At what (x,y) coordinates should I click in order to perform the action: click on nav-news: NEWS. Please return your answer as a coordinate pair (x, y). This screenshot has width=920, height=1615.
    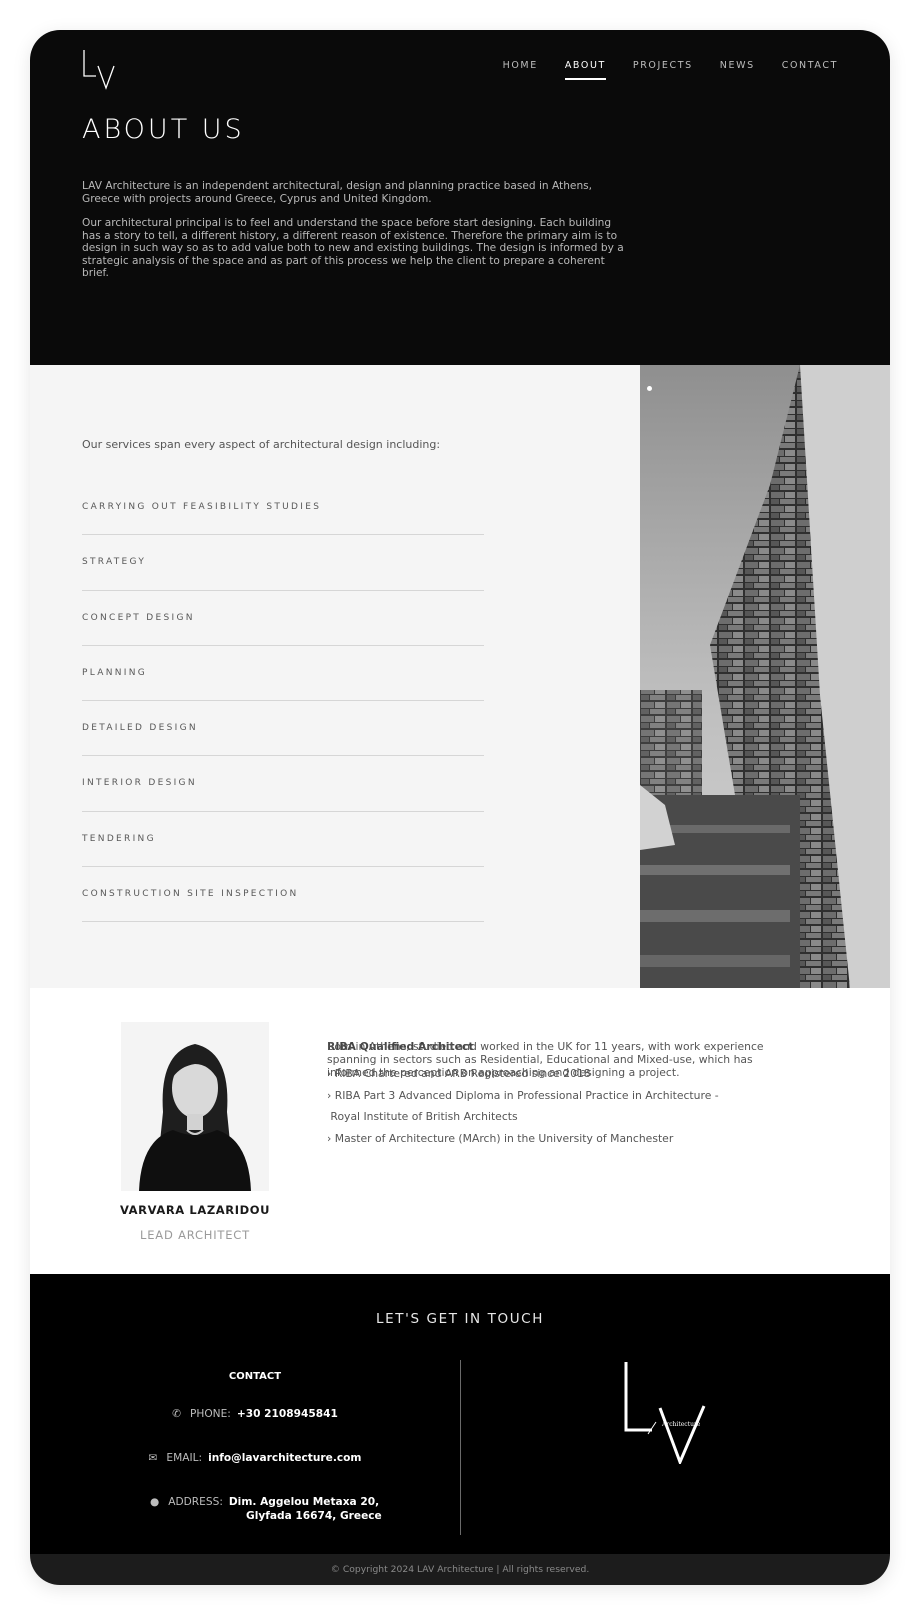
    Looking at the image, I should click on (737, 70).